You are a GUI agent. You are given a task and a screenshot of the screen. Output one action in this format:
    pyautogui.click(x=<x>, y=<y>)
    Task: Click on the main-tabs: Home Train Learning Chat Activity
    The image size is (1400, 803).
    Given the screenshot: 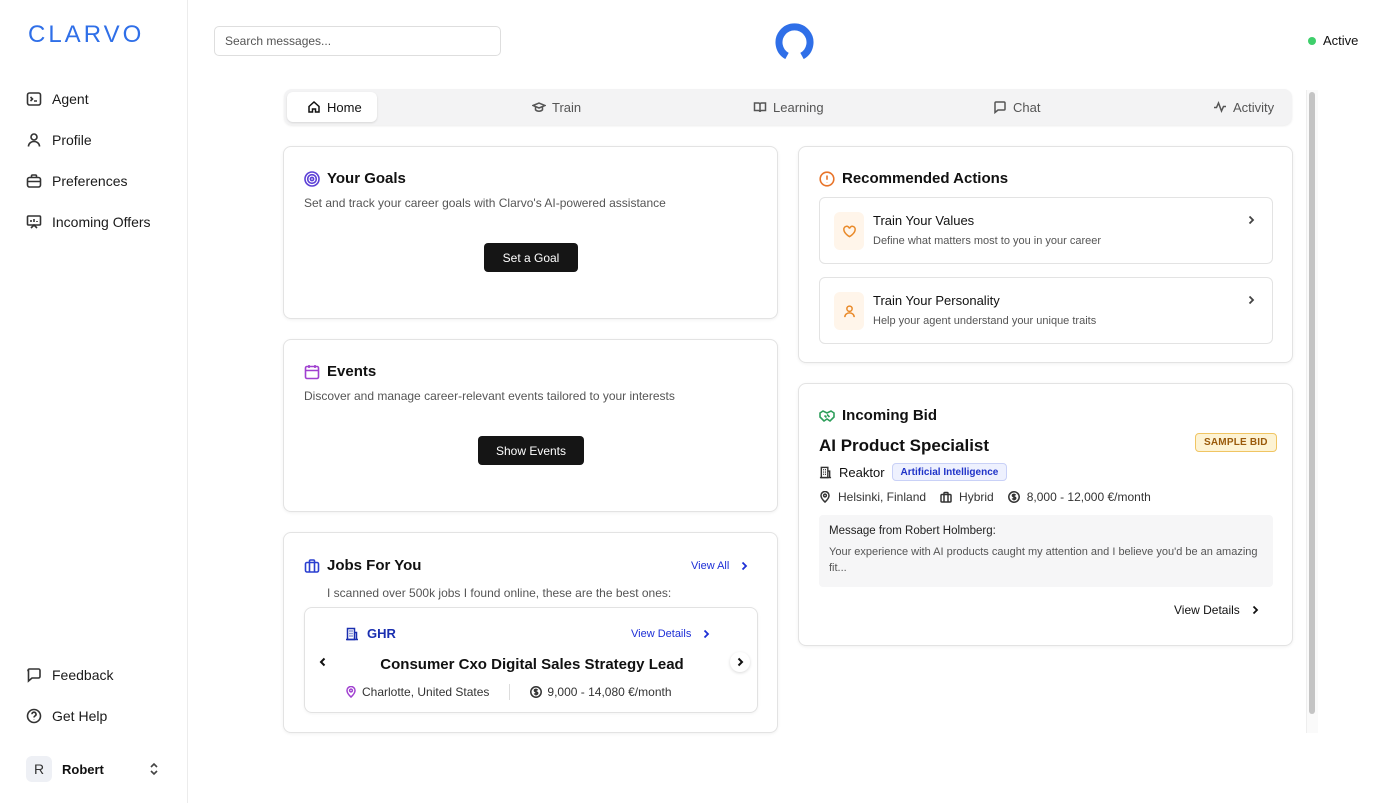 What is the action you would take?
    pyautogui.click(x=788, y=107)
    